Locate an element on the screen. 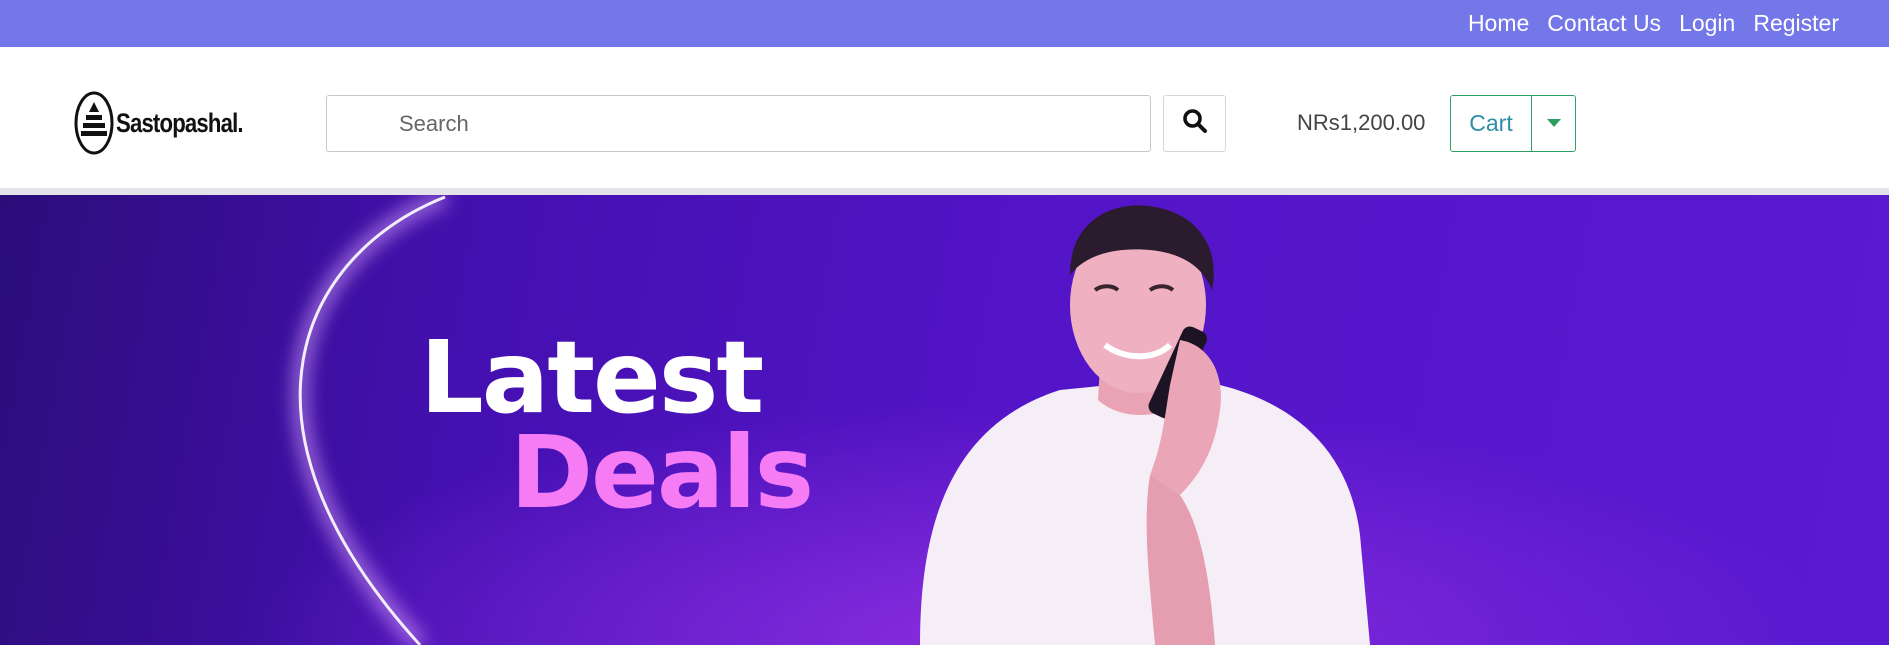 This screenshot has height=645, width=1889. logo-pyramid-icon is located at coordinates (94, 123).